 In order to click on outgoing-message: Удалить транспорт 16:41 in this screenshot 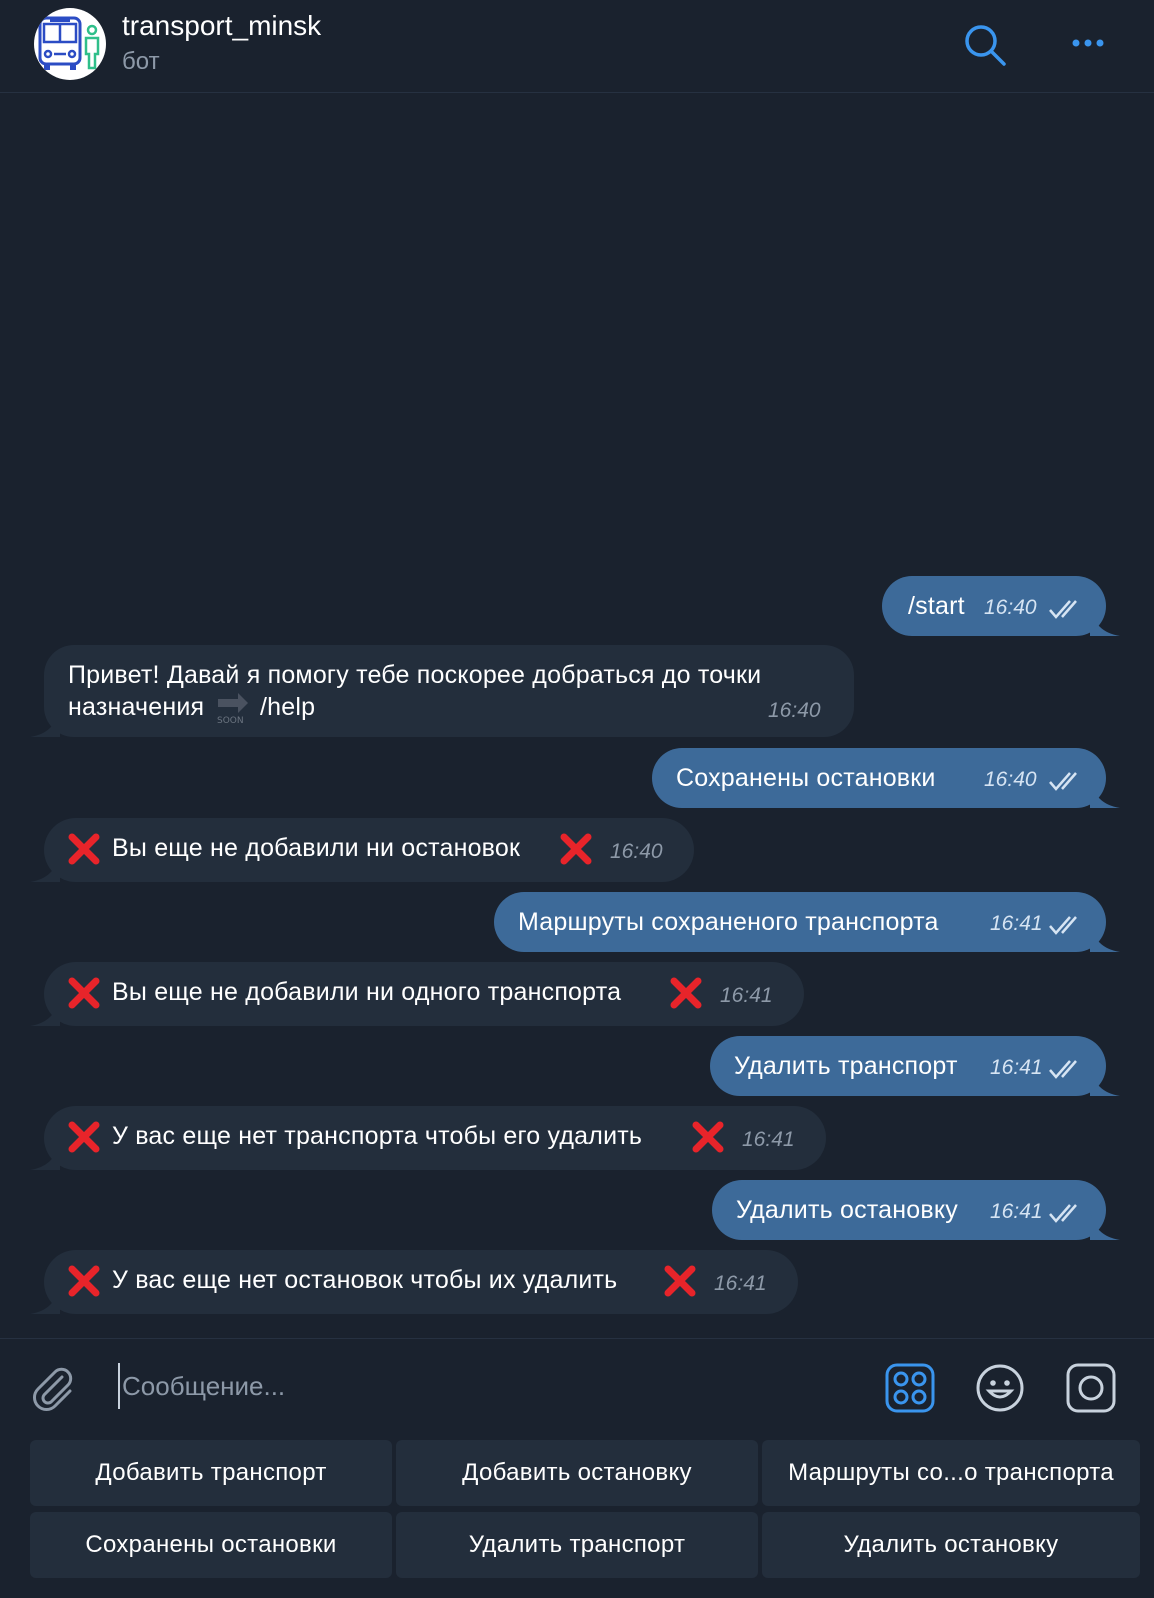, I will do `click(915, 1066)`.